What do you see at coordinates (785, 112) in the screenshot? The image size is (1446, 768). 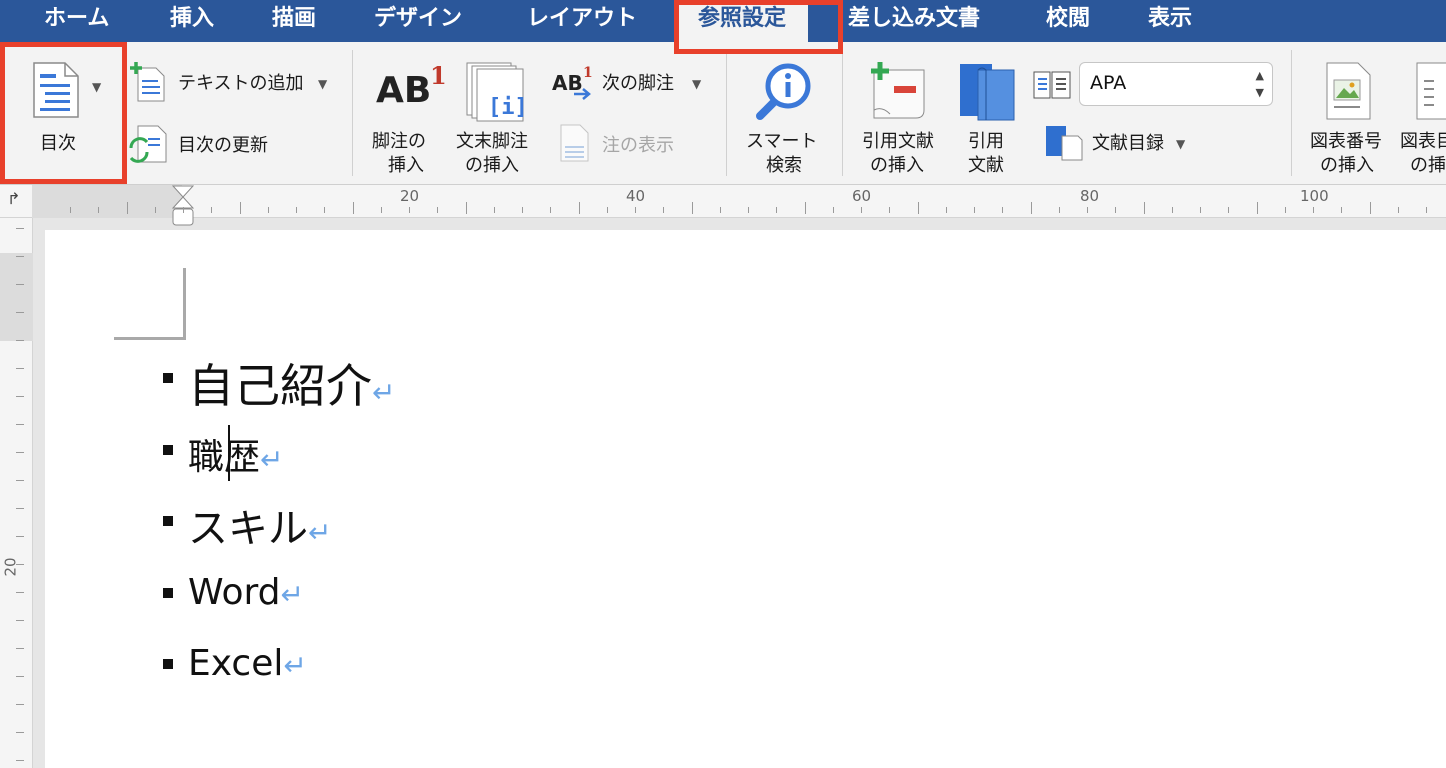 I see `smart-lookup-button: スマート 検索` at bounding box center [785, 112].